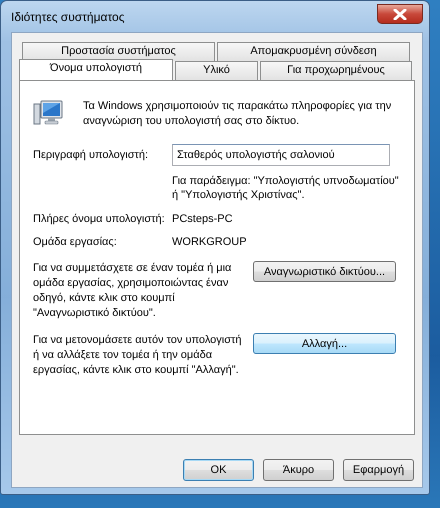  What do you see at coordinates (218, 470) in the screenshot?
I see `dialog-button: OK` at bounding box center [218, 470].